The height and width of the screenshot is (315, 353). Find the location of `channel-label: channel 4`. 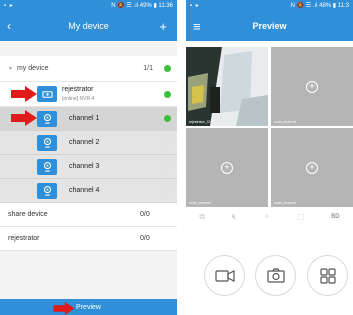

channel-label: channel 4 is located at coordinates (84, 190).